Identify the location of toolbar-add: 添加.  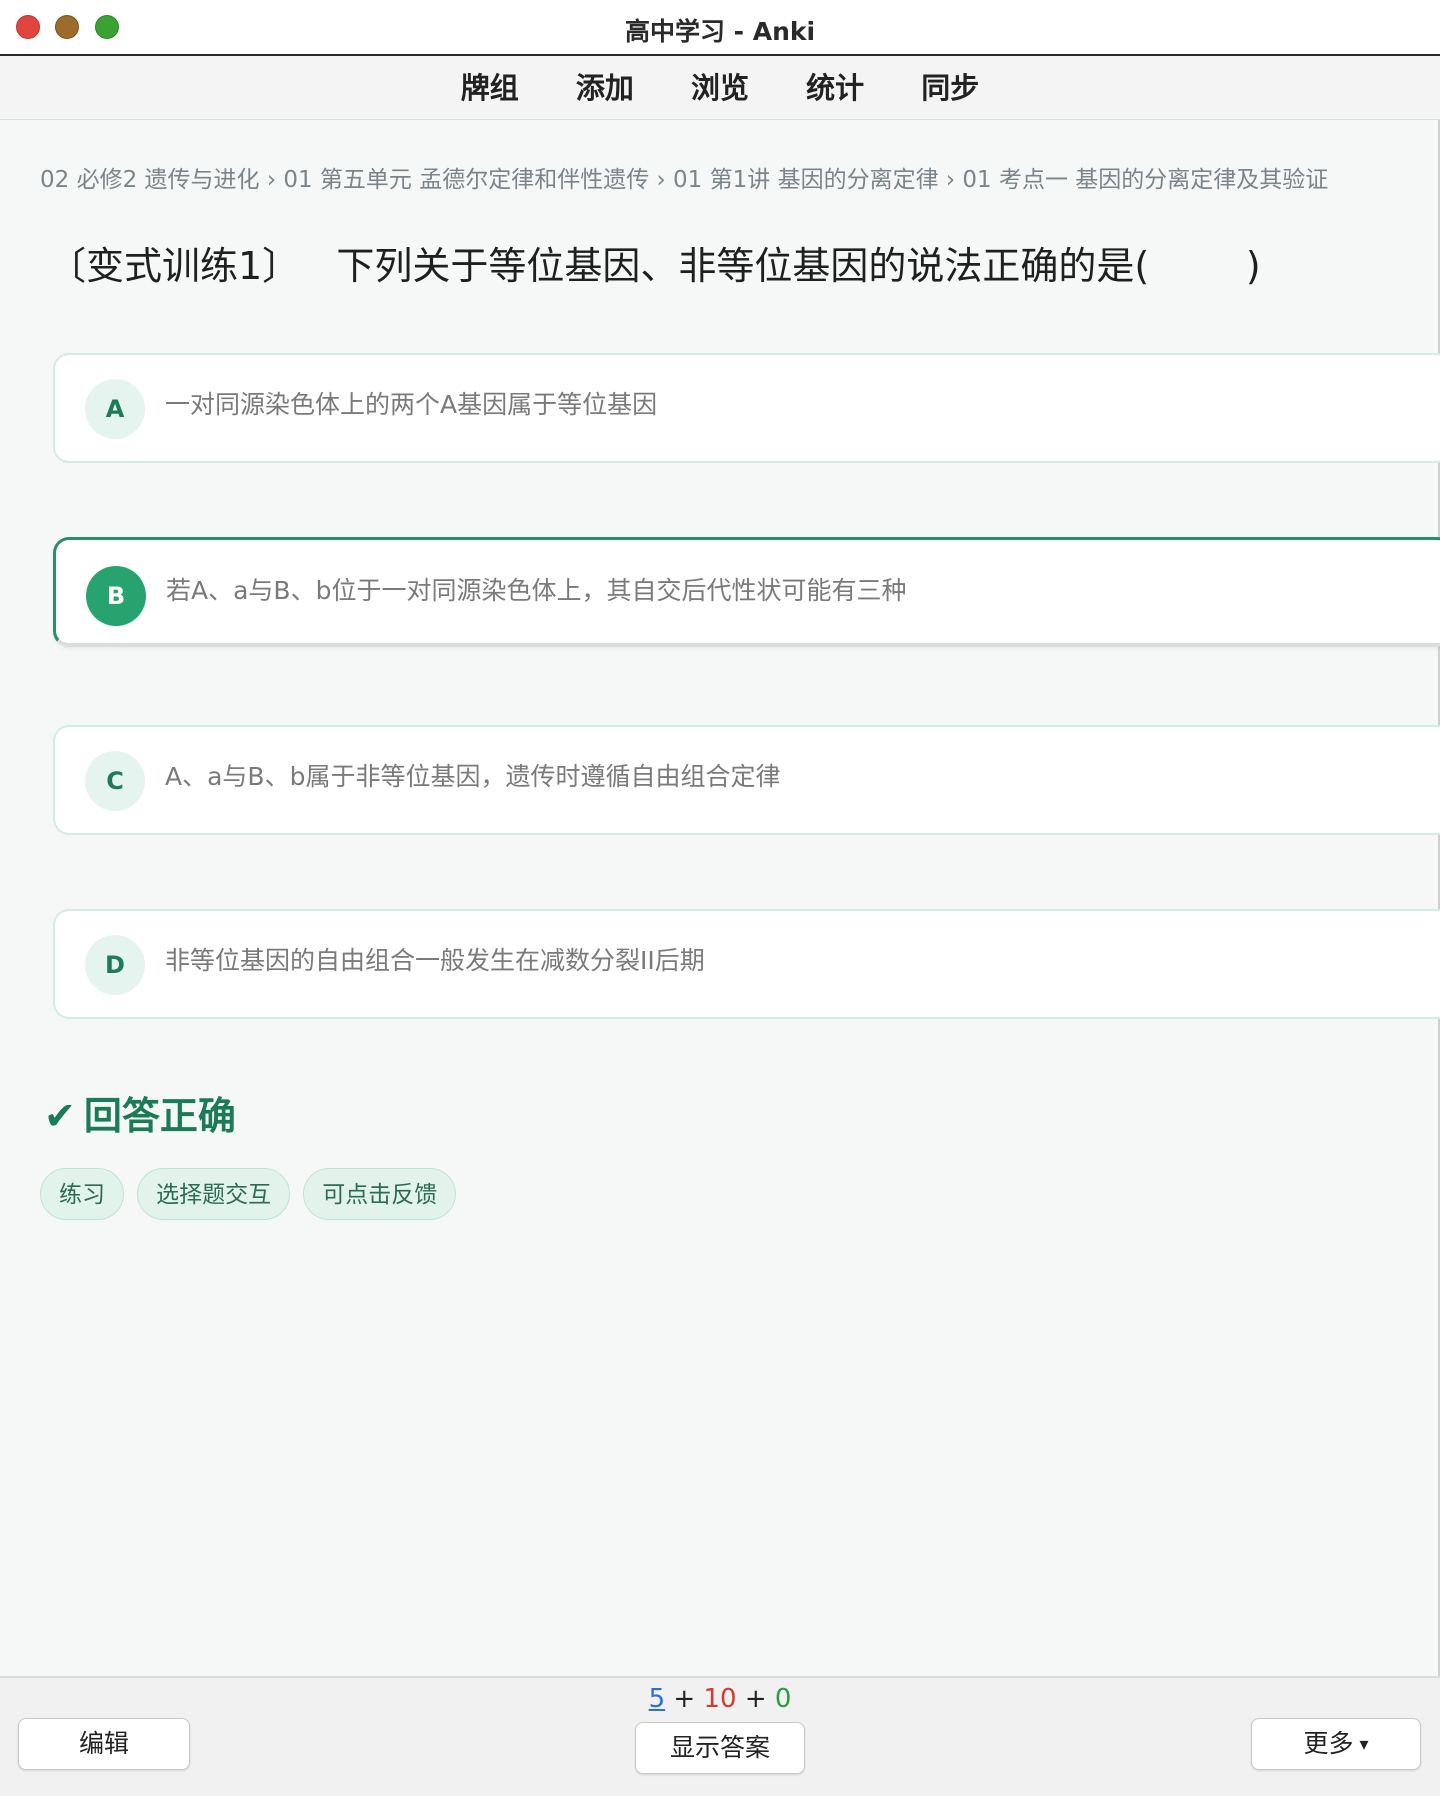
(605, 88).